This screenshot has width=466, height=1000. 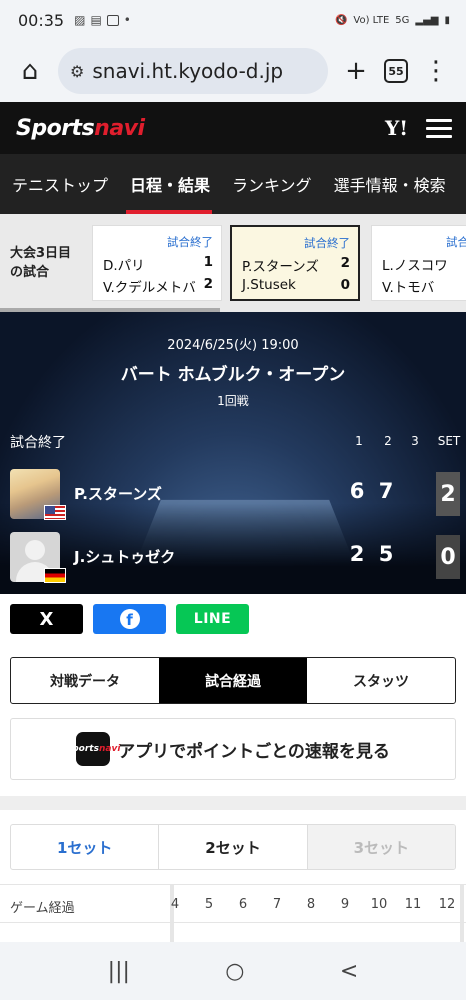 I want to click on line-logo-icon: LINE, so click(x=212, y=619).